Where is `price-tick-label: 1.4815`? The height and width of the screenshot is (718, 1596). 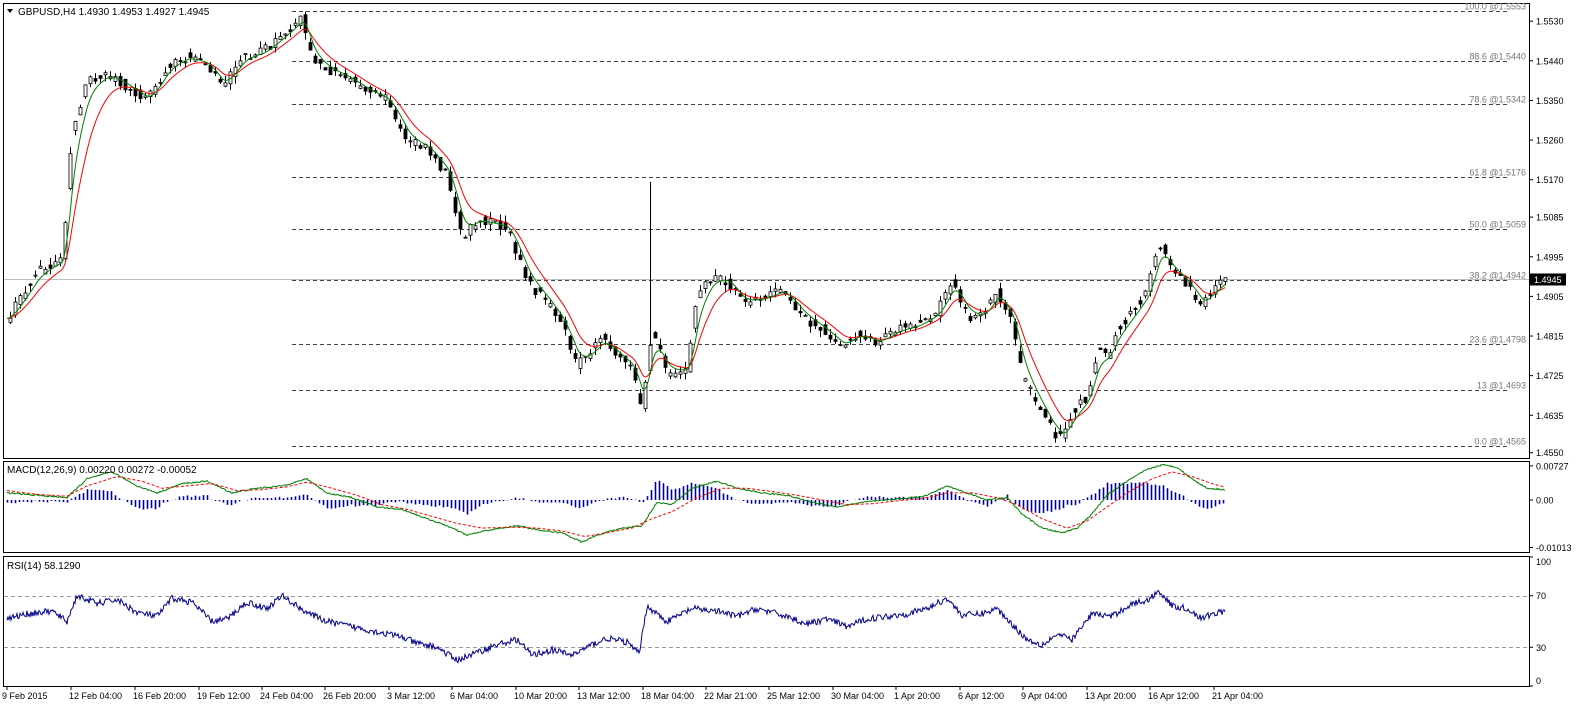
price-tick-label: 1.4815 is located at coordinates (1550, 337).